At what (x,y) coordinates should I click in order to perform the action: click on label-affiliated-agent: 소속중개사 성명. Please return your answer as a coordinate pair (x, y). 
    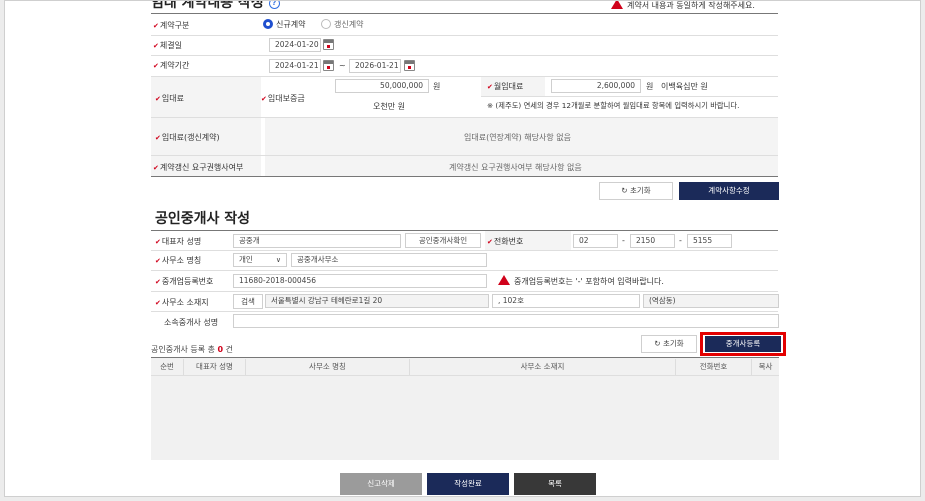
    Looking at the image, I should click on (191, 322).